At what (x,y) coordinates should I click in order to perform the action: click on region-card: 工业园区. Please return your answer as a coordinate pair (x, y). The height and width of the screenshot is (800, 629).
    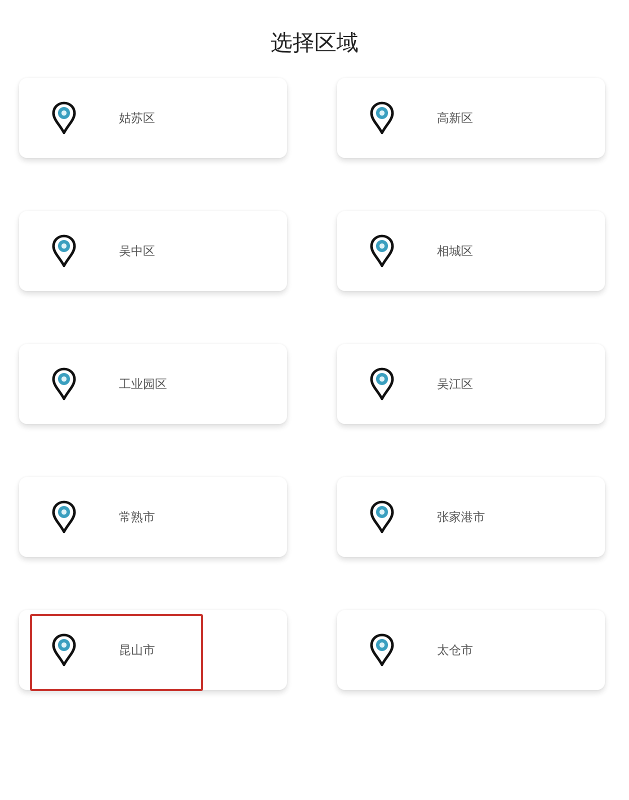
    Looking at the image, I should click on (153, 384).